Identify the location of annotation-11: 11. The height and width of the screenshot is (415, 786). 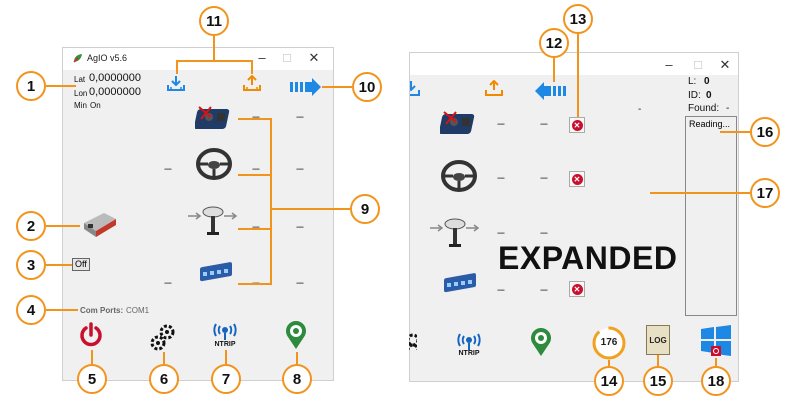
(214, 21).